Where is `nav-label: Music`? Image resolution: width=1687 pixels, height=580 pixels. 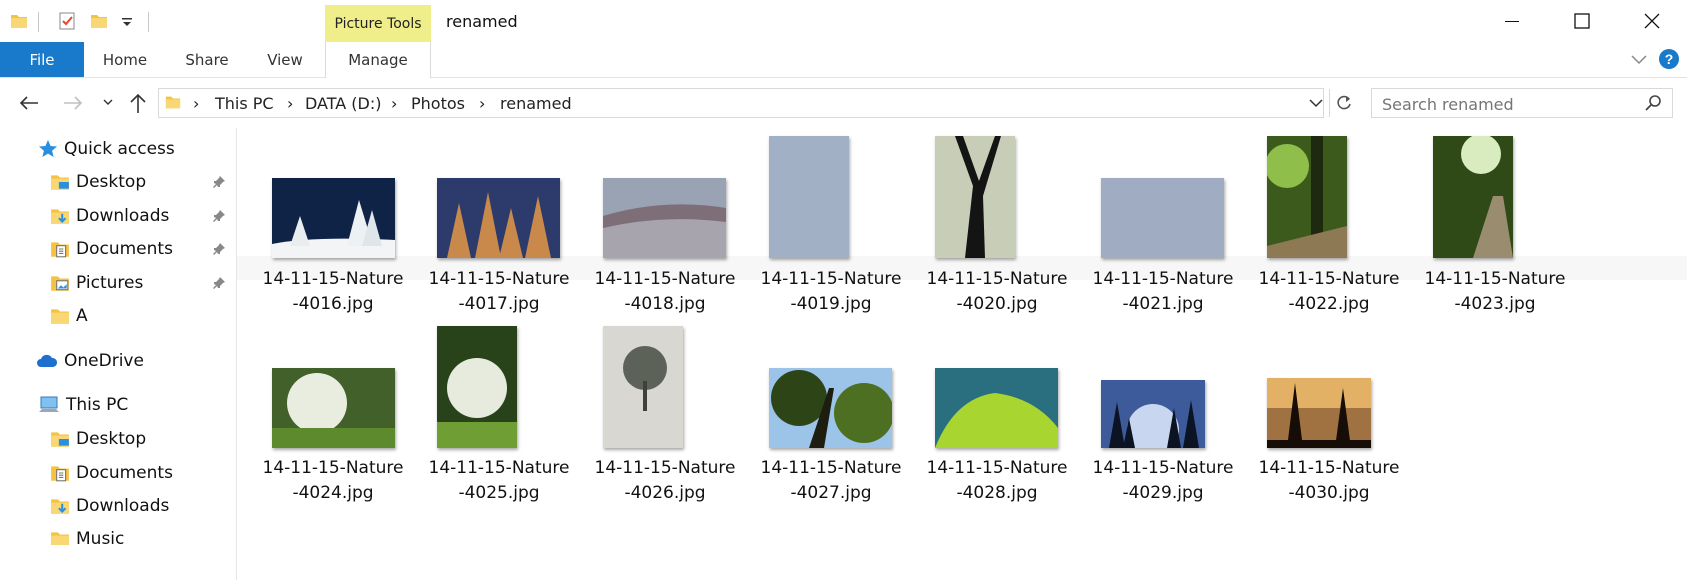 nav-label: Music is located at coordinates (100, 537).